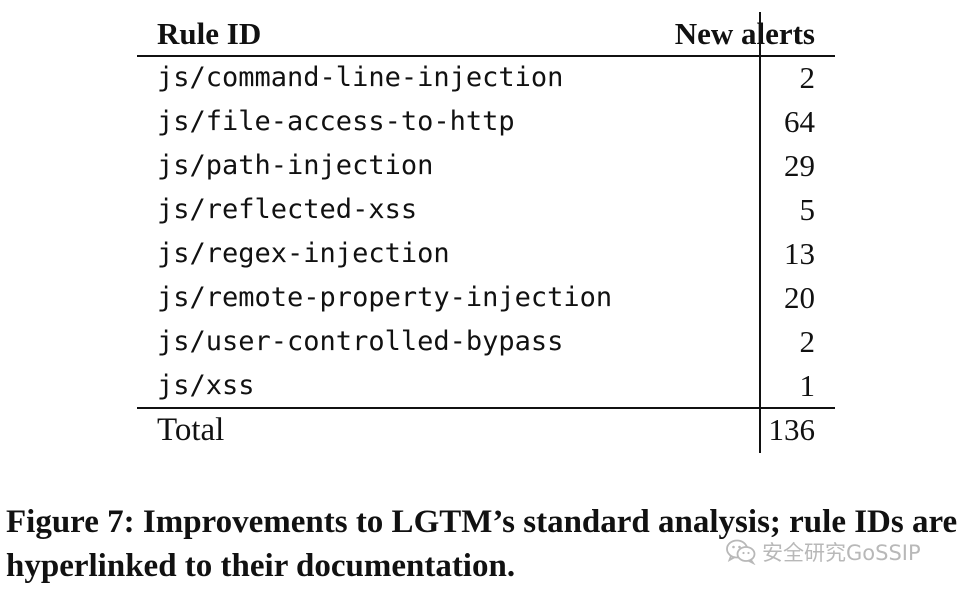  Describe the element at coordinates (336, 122) in the screenshot. I see `rule-id-link: js/file-access-to-http` at that location.